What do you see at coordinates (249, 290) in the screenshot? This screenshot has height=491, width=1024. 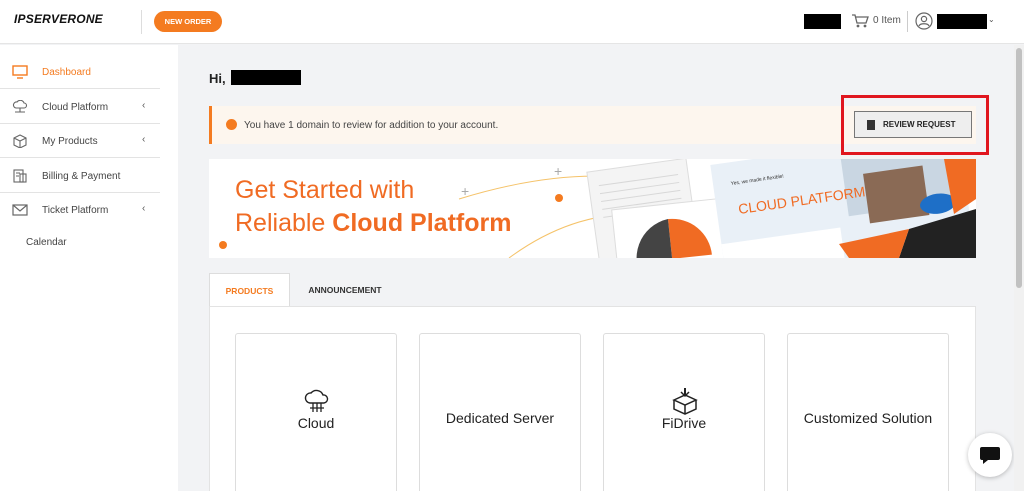 I see `tab-products: PRODUCTS` at bounding box center [249, 290].